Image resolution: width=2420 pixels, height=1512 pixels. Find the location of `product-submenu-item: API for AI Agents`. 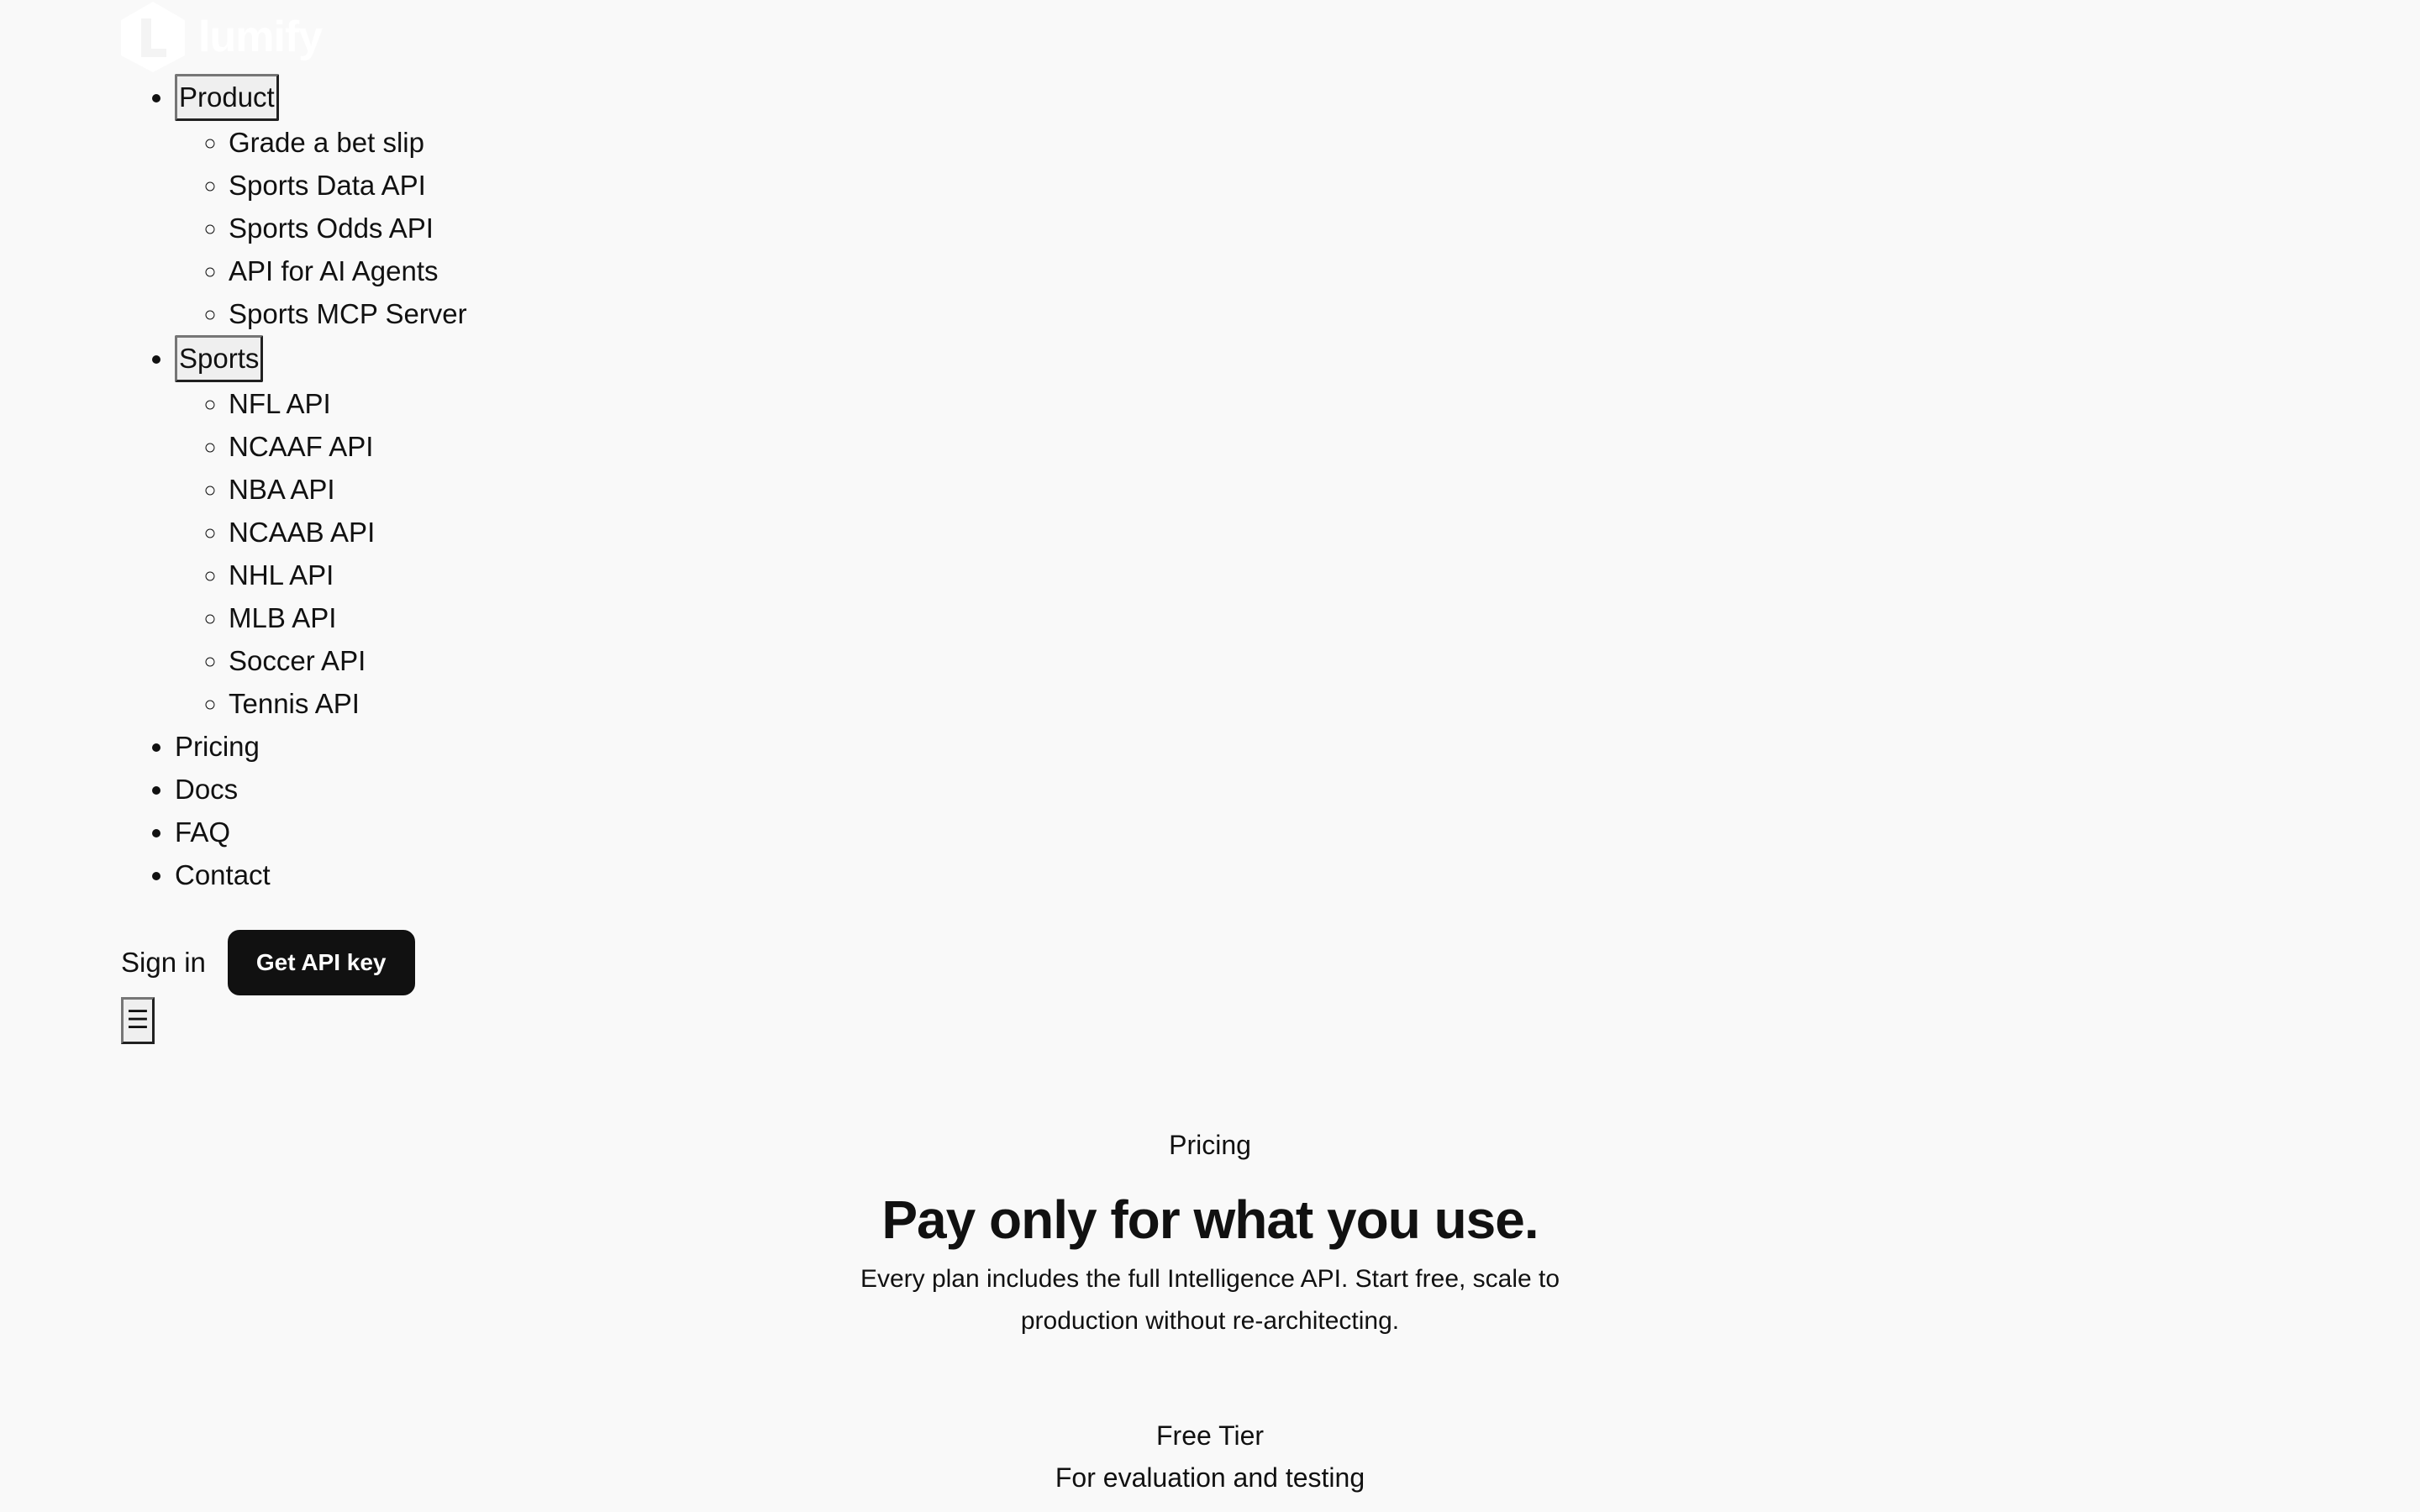

product-submenu-item: API for AI Agents is located at coordinates (348, 270).